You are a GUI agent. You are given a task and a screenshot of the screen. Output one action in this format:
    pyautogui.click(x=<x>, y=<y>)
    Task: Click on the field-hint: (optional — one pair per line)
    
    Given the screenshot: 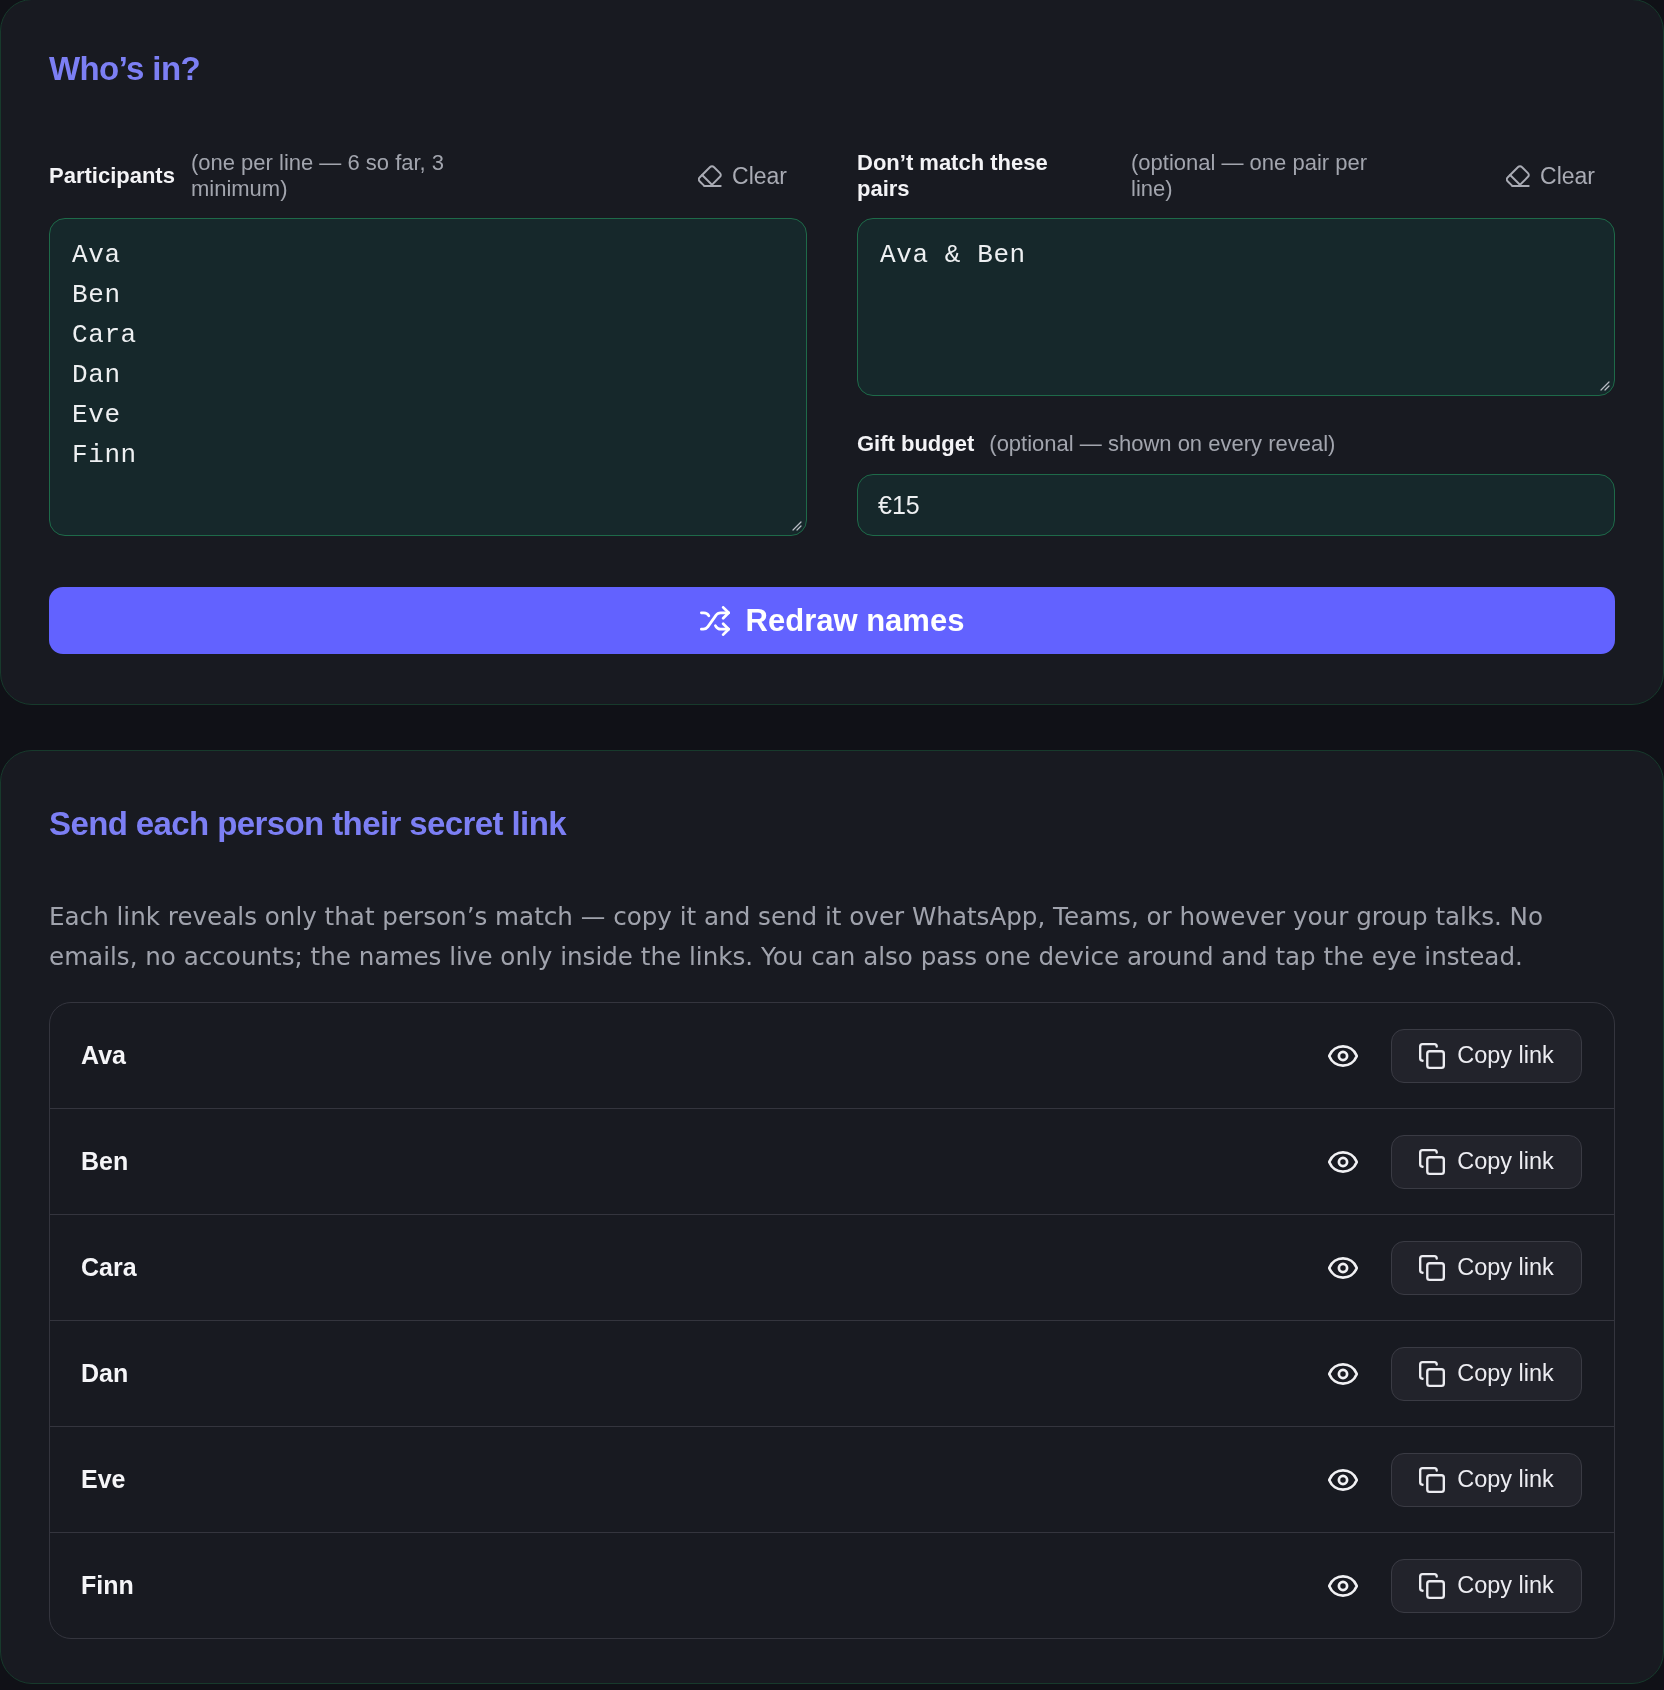 What is the action you would take?
    pyautogui.click(x=1250, y=176)
    